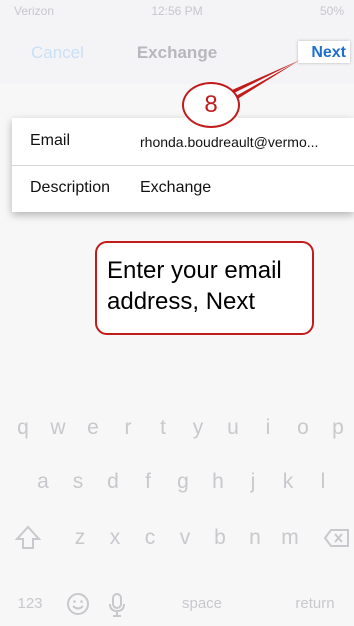 Image resolution: width=354 pixels, height=626 pixels. Describe the element at coordinates (255, 538) in the screenshot. I see `key-n: n` at that location.